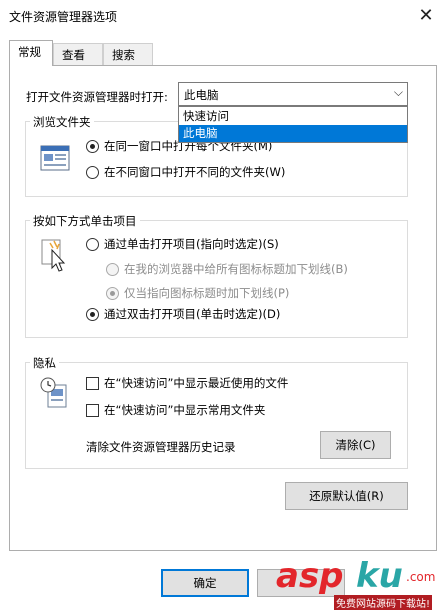 Image resolution: width=447 pixels, height=612 pixels. Describe the element at coordinates (62, 122) in the screenshot. I see `browse-folders-title: 浏览文件夹` at that location.